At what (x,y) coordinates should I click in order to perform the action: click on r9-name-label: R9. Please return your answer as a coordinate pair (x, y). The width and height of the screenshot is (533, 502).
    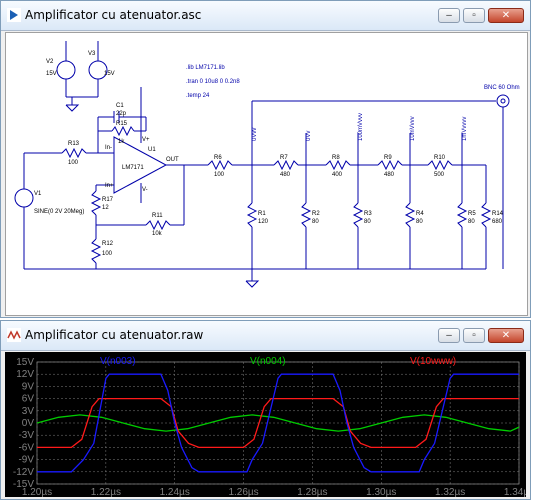
    Looking at the image, I should click on (388, 158).